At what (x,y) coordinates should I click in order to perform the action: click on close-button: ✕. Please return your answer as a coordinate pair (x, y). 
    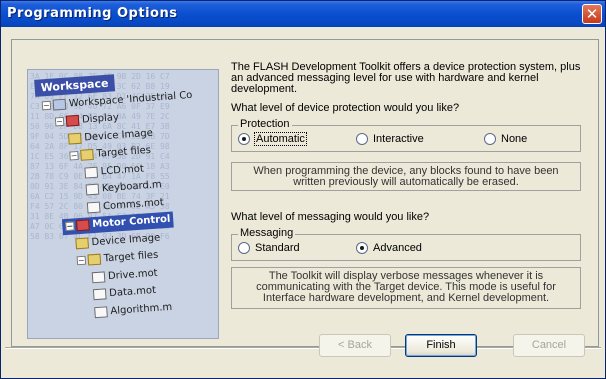
    Looking at the image, I should click on (592, 14).